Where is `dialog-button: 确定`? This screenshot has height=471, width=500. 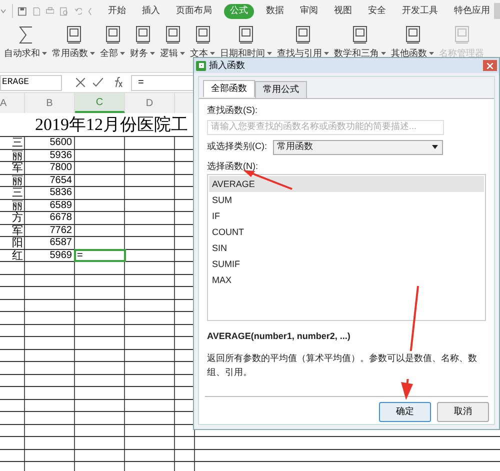
dialog-button: 确定 is located at coordinates (405, 412).